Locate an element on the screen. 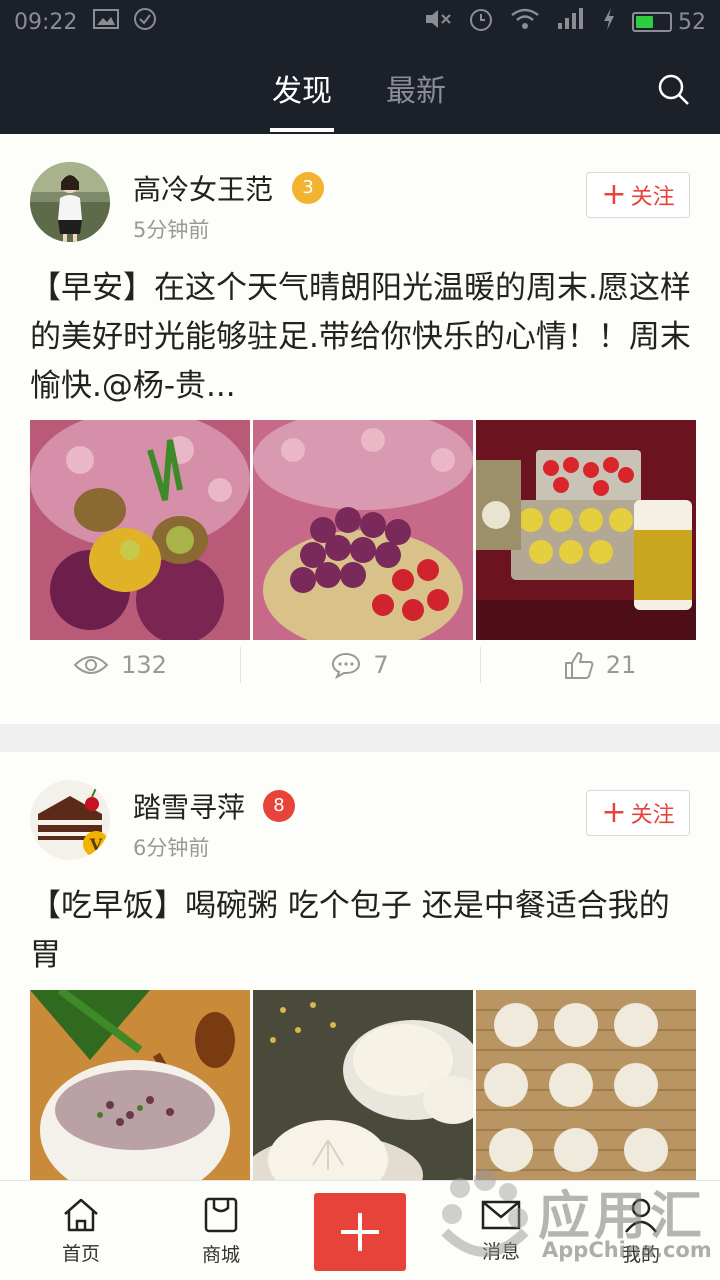  likes-stat: 21 is located at coordinates (600, 665).